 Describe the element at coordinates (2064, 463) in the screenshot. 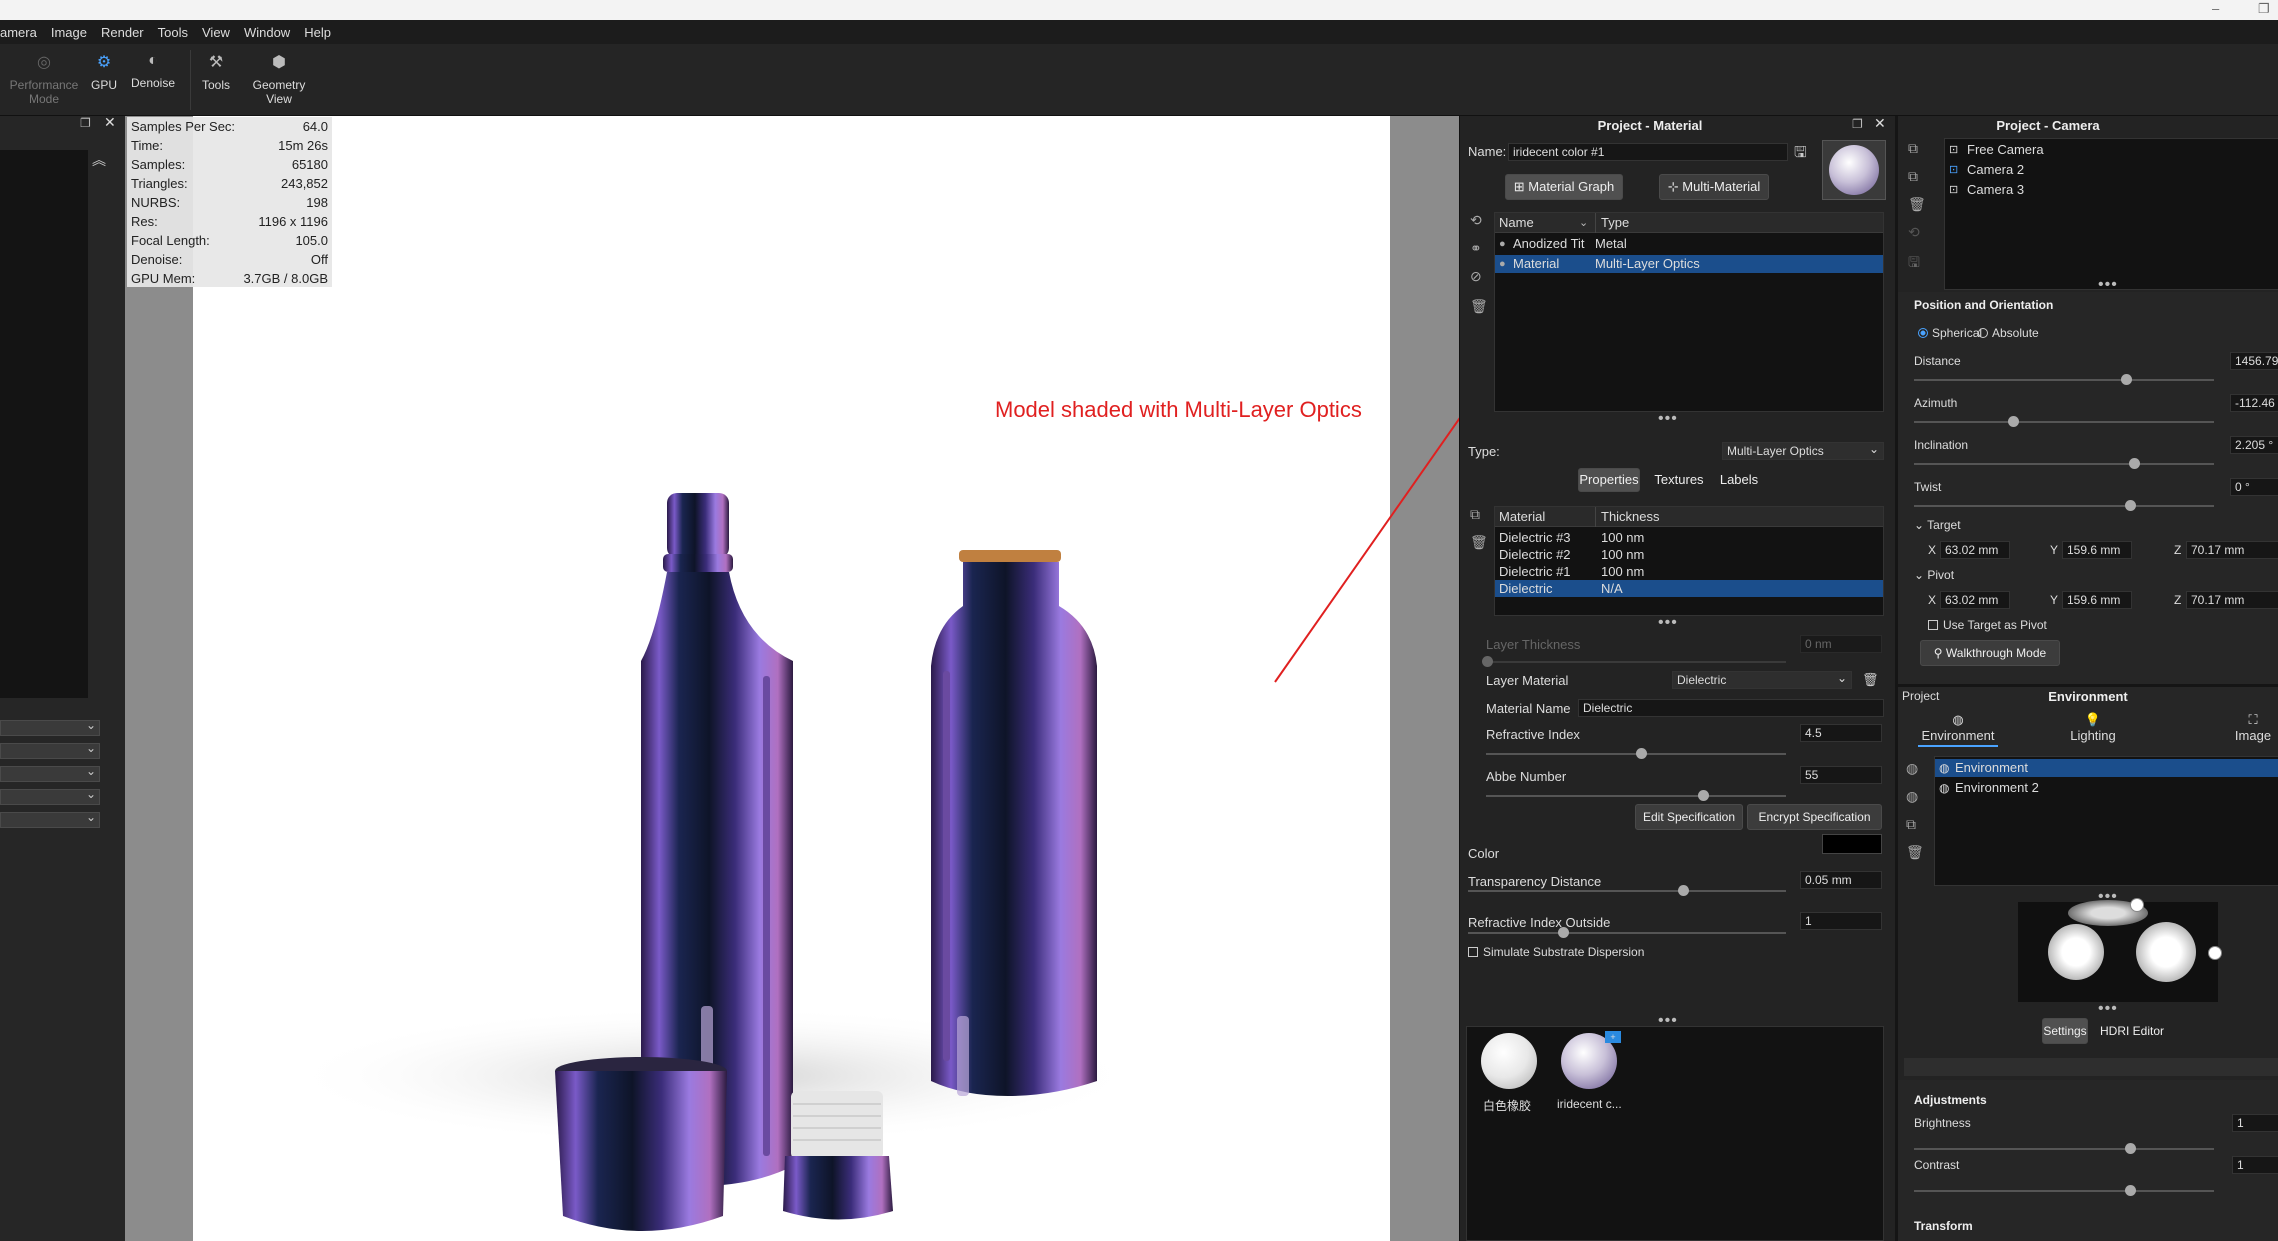

I see `inclination-slider` at that location.